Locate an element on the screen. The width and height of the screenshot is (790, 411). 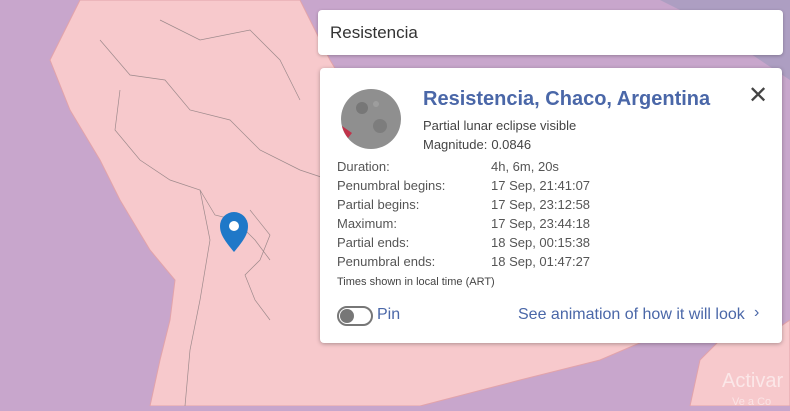
activation-watermark-sub: Ve a Co is located at coordinates (752, 402).